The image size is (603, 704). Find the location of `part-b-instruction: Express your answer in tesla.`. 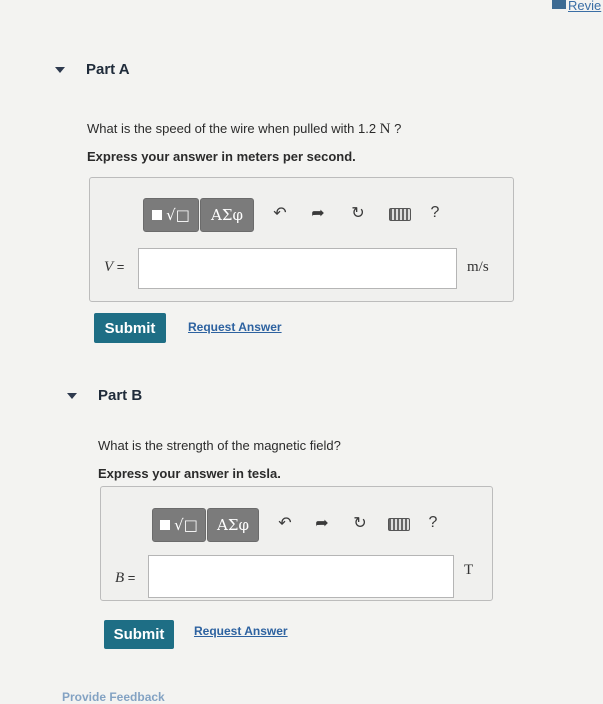

part-b-instruction: Express your answer in tesla. is located at coordinates (189, 473).